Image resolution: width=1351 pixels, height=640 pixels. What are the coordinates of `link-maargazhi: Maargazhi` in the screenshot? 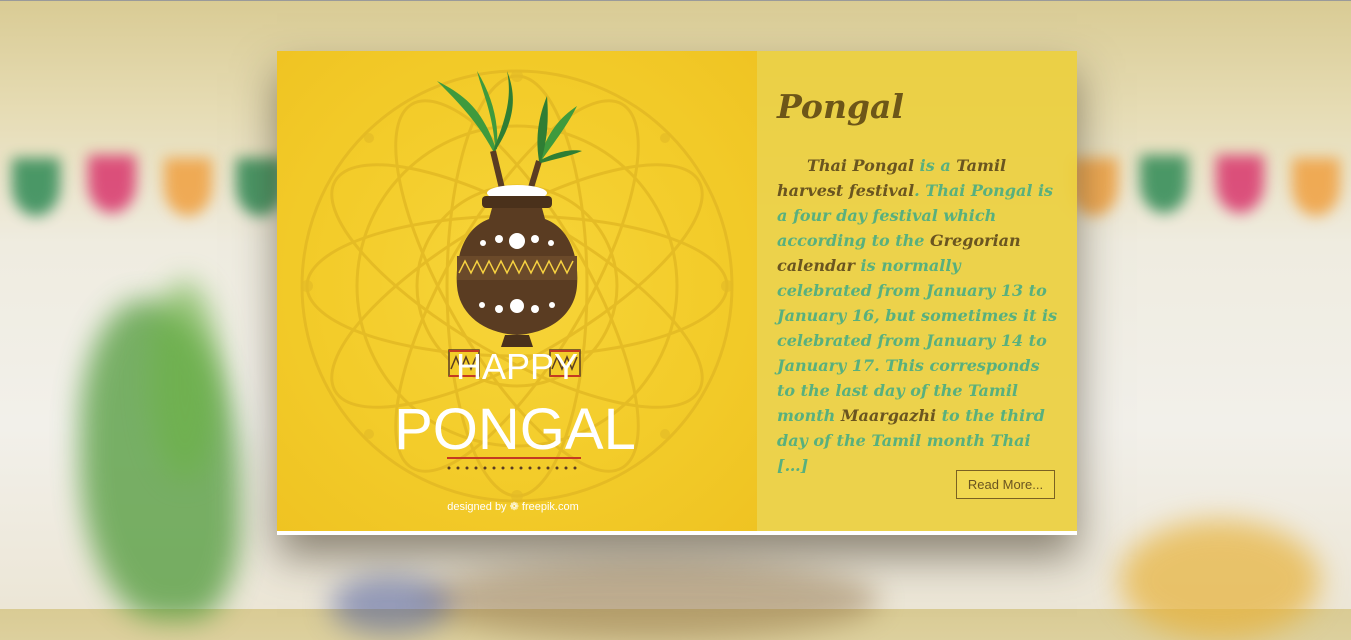 It's located at (888, 415).